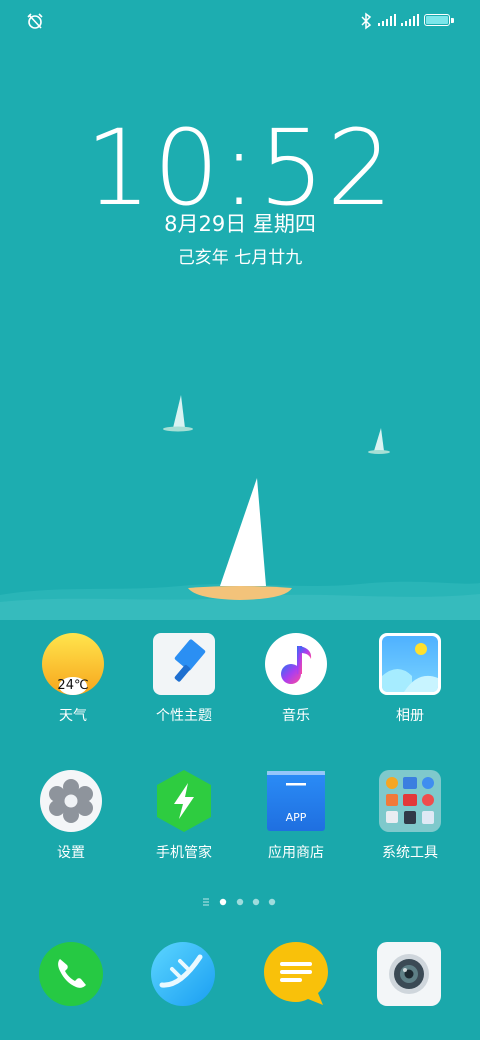  I want to click on app-label: 个性主题, so click(184, 716).